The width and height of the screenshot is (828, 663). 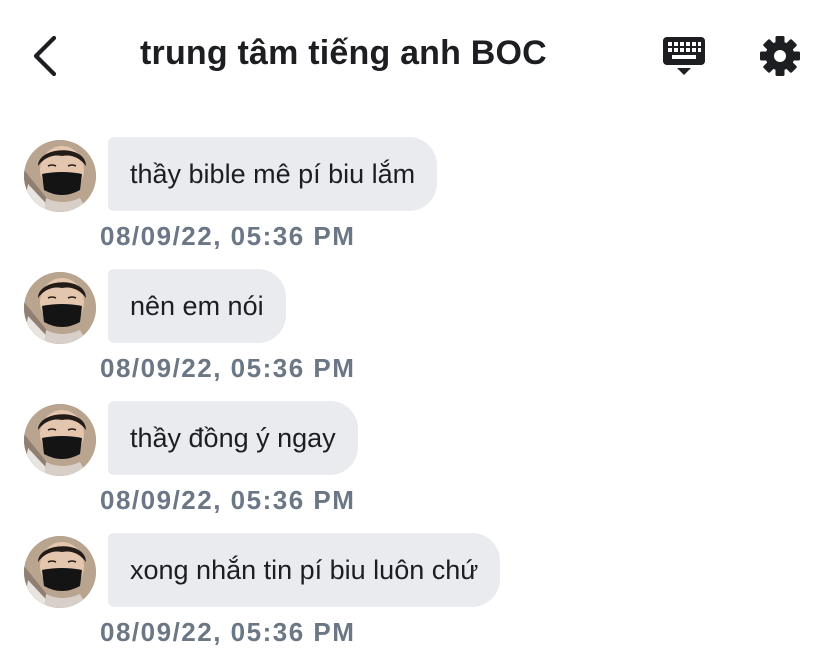 I want to click on message-bubble: thầy đồng ý ngay, so click(x=233, y=438).